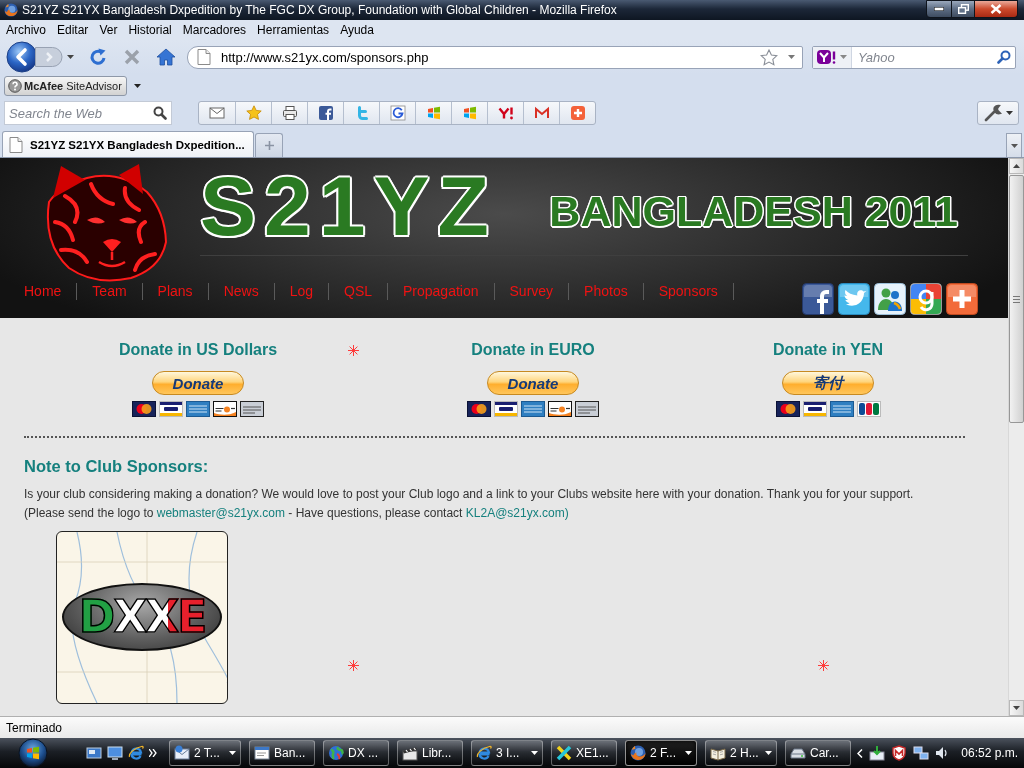 The width and height of the screenshot is (1024, 768). What do you see at coordinates (921, 753) in the screenshot?
I see `network-icon` at bounding box center [921, 753].